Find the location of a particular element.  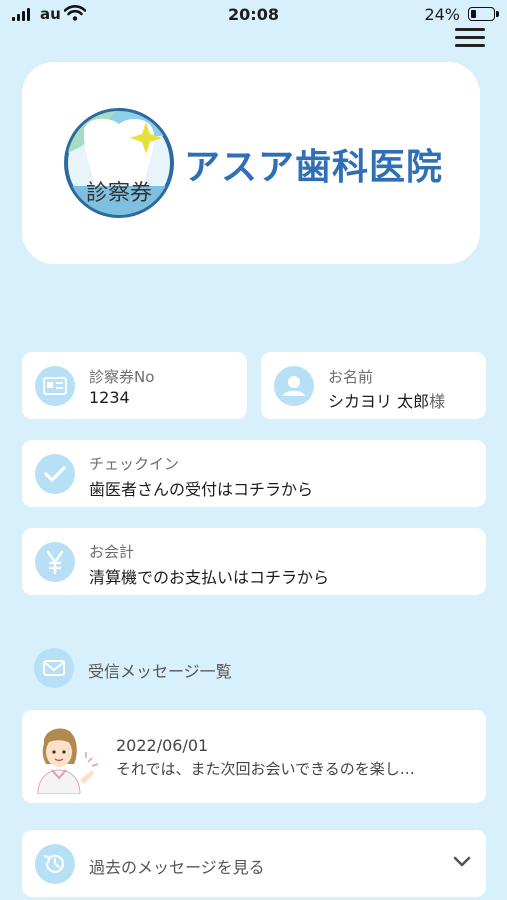

battery-icon is located at coordinates (483, 14).